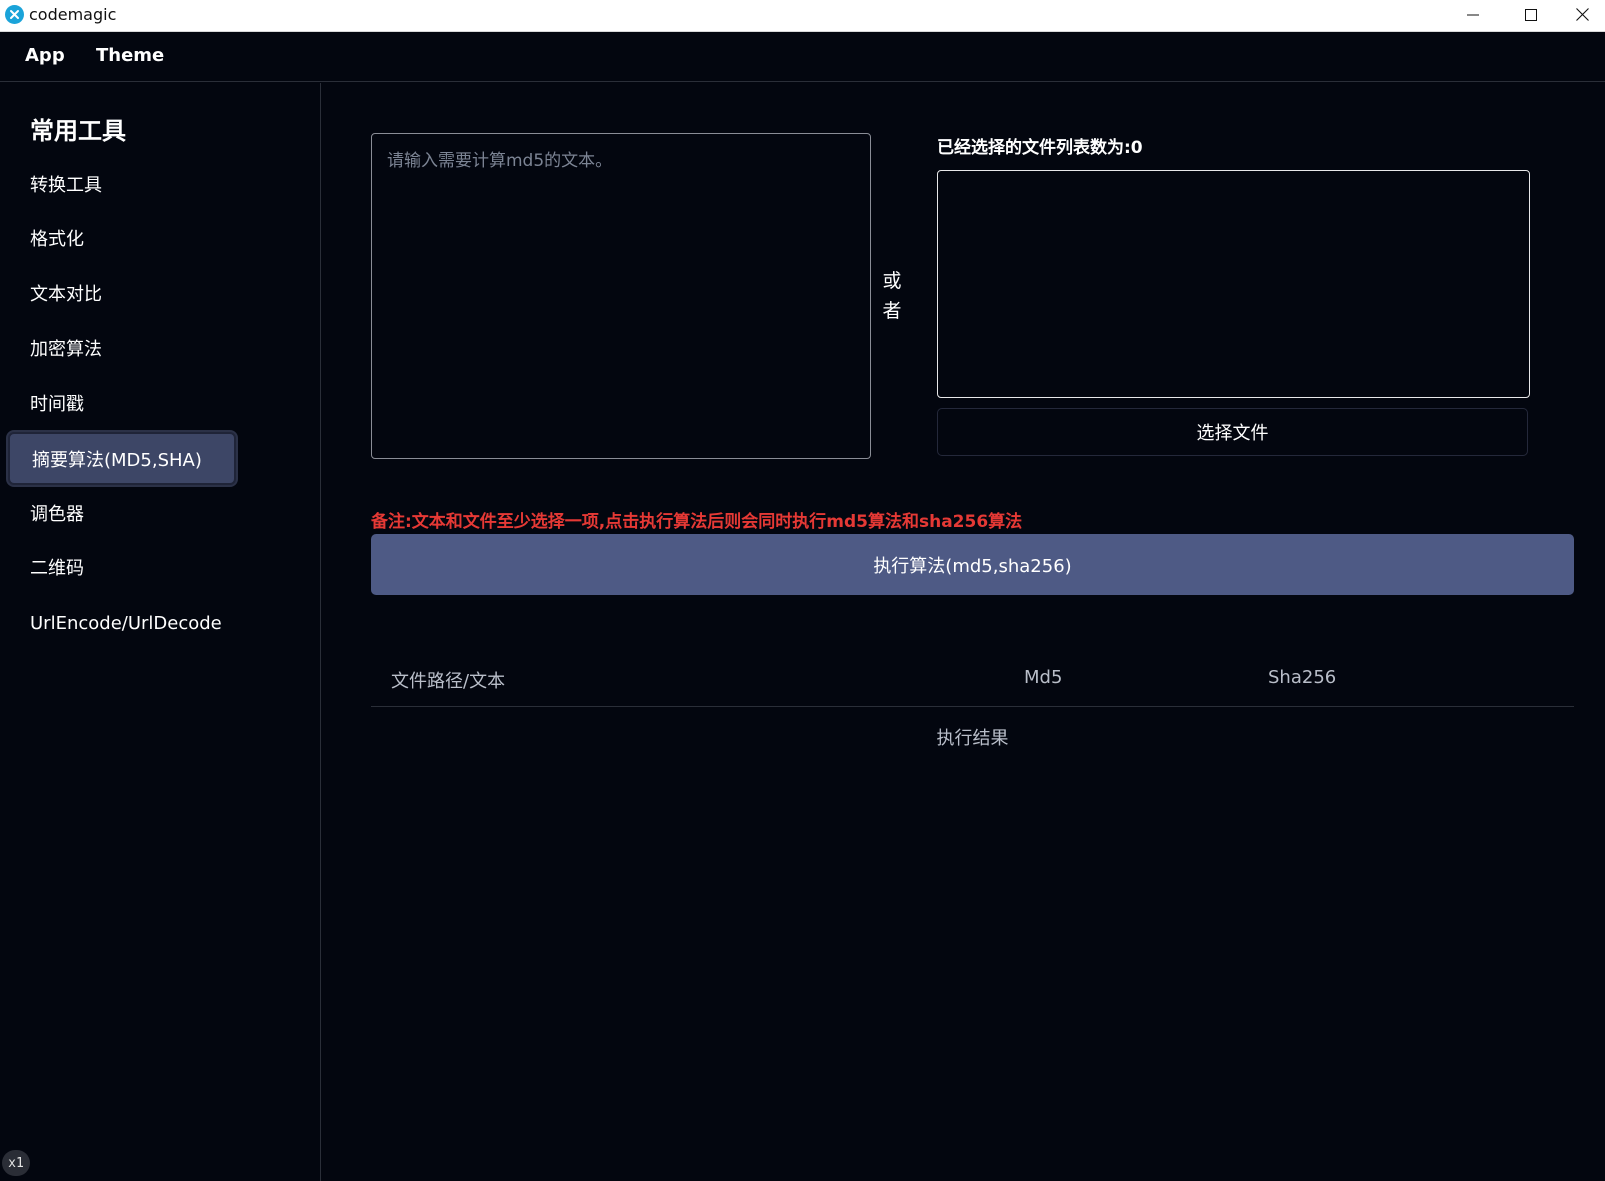 The height and width of the screenshot is (1181, 1605). I want to click on sidebar-item-label: UrlEncode/UrlDecode, so click(126, 623).